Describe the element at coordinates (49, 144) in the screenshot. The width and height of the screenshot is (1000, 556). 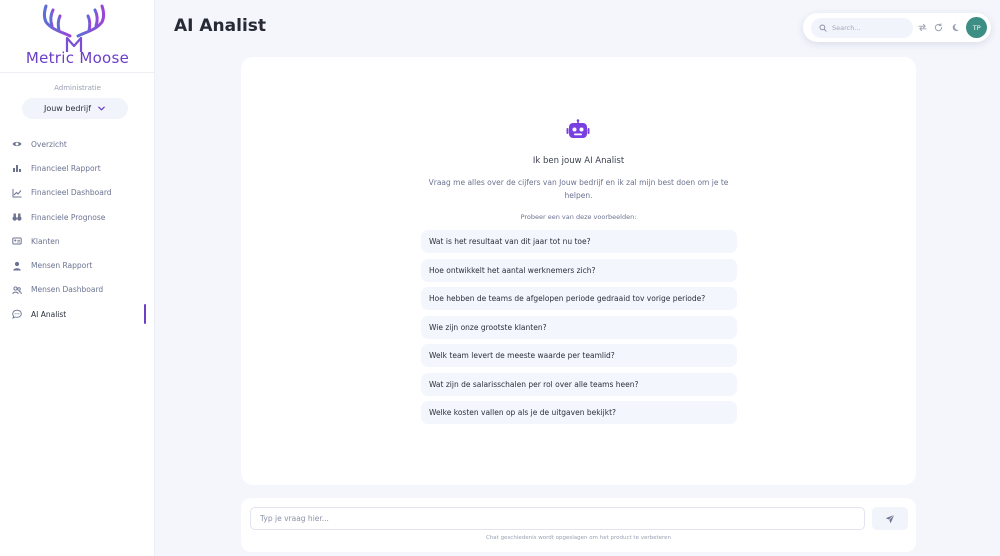
I see `sidebar-item-label: Overzicht` at that location.